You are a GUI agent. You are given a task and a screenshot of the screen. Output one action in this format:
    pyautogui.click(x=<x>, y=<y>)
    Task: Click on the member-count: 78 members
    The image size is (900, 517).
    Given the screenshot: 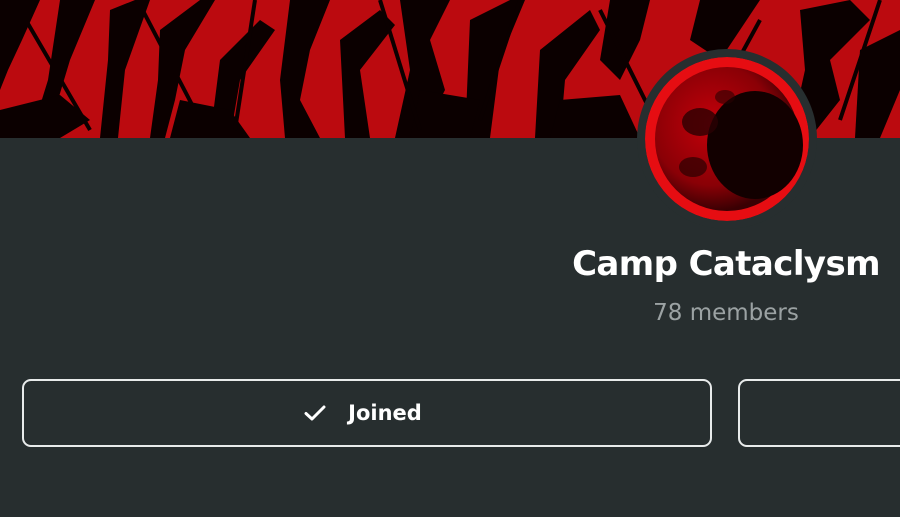 What is the action you would take?
    pyautogui.click(x=726, y=313)
    